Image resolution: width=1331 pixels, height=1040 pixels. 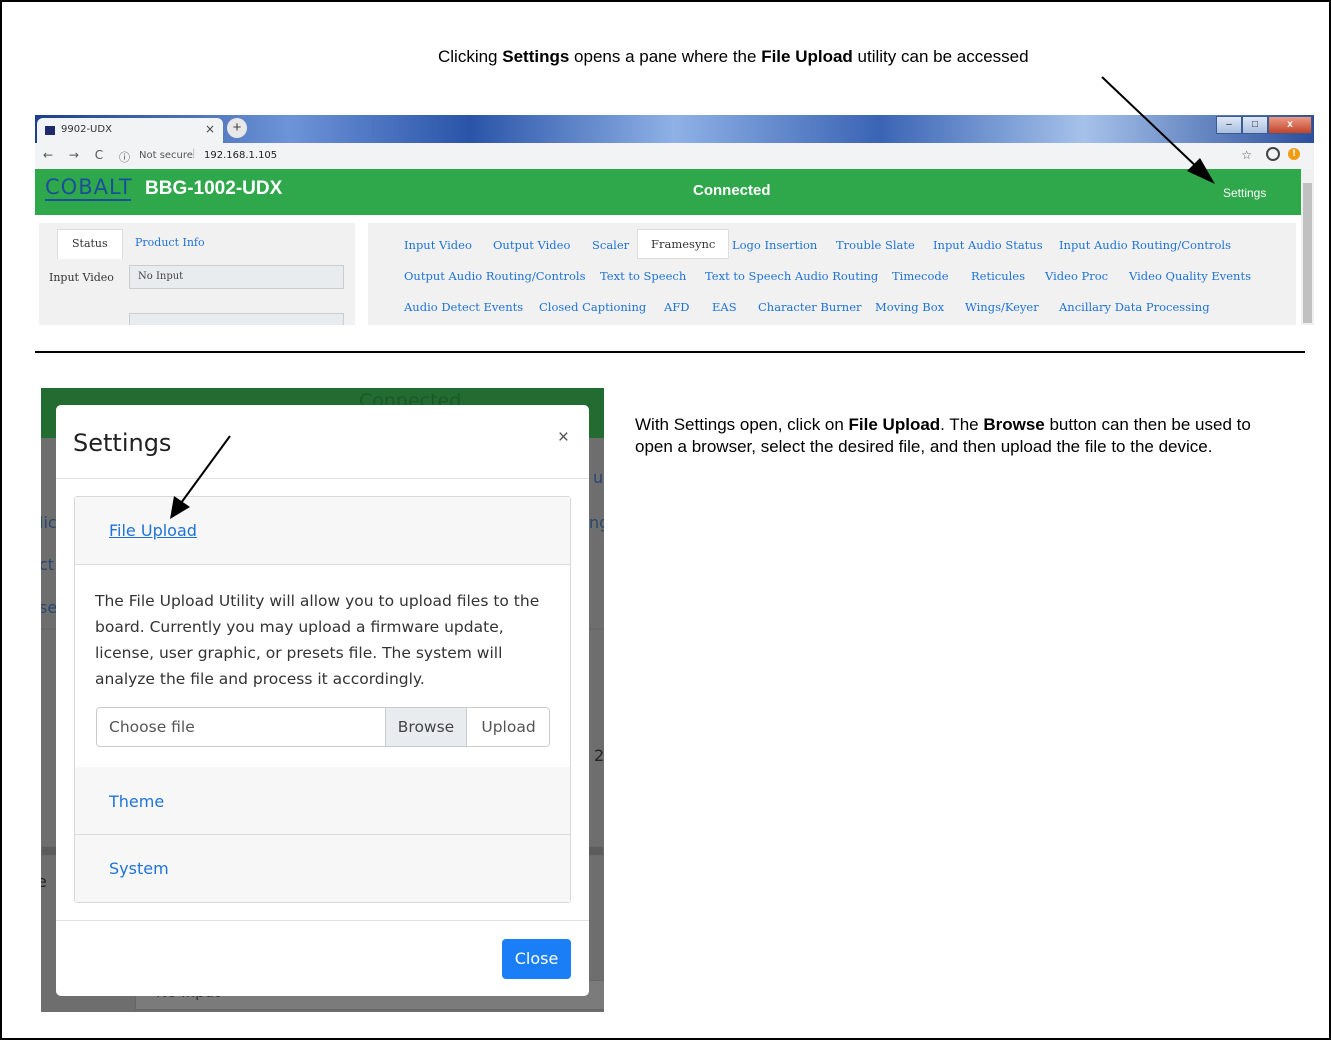 What do you see at coordinates (90, 244) in the screenshot?
I see `tab-status: Status` at bounding box center [90, 244].